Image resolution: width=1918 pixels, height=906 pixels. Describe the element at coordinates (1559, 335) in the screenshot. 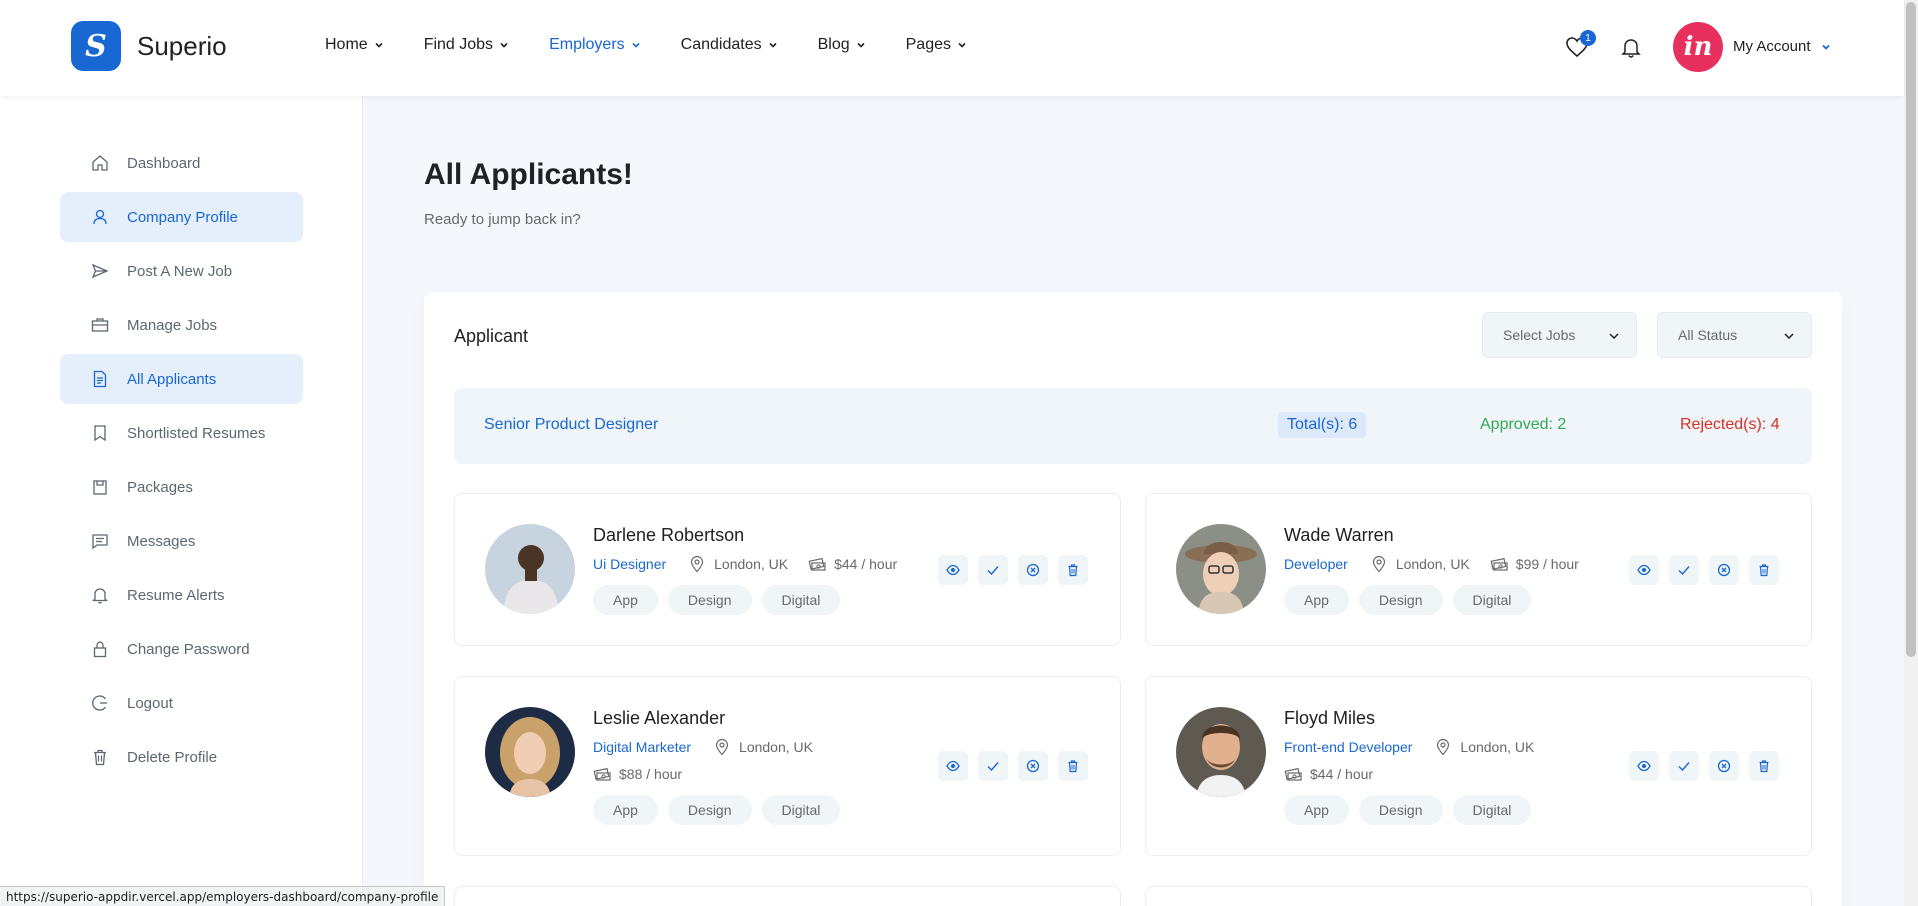

I see `select-jobs-dropdown: Select Jobs` at that location.